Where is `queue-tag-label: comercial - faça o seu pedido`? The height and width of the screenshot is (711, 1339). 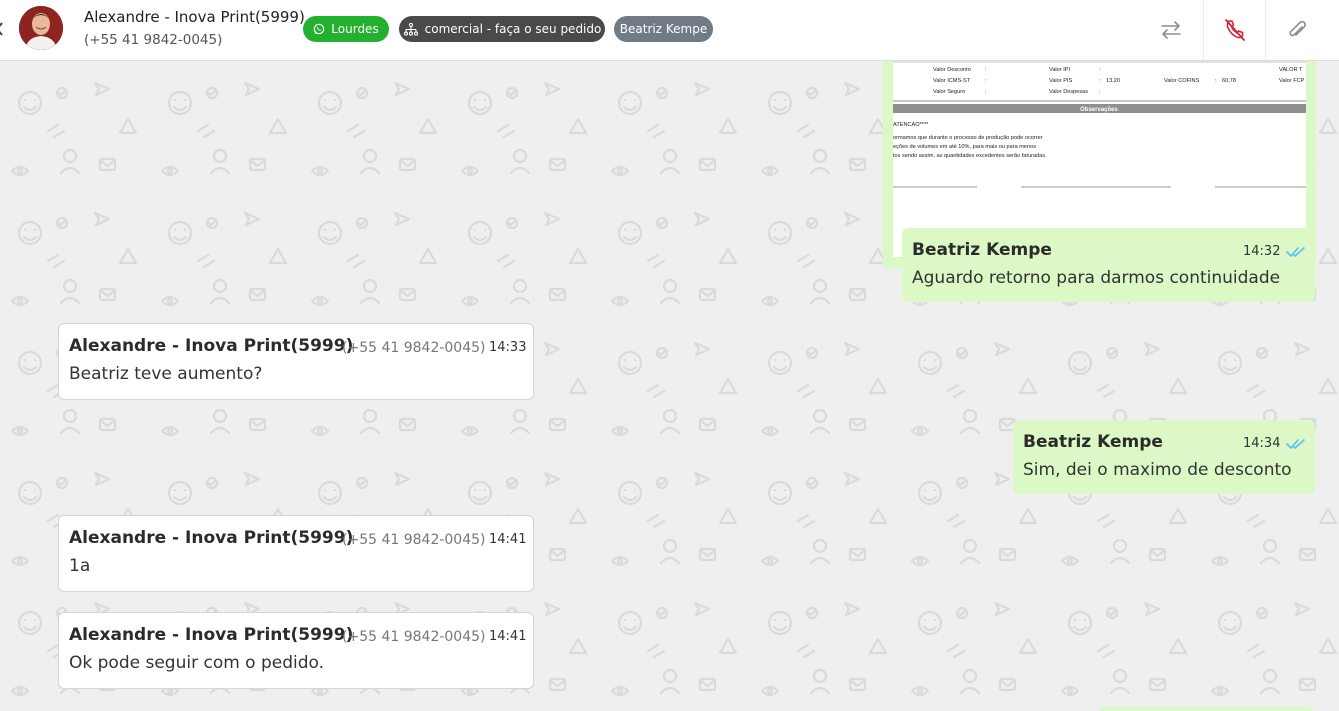 queue-tag-label: comercial - faça o seu pedido is located at coordinates (513, 29).